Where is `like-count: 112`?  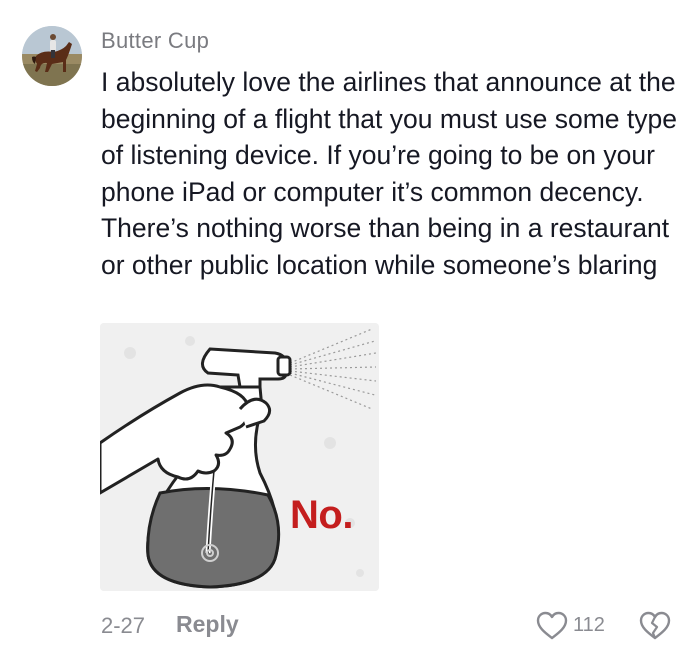
like-count: 112 is located at coordinates (589, 625).